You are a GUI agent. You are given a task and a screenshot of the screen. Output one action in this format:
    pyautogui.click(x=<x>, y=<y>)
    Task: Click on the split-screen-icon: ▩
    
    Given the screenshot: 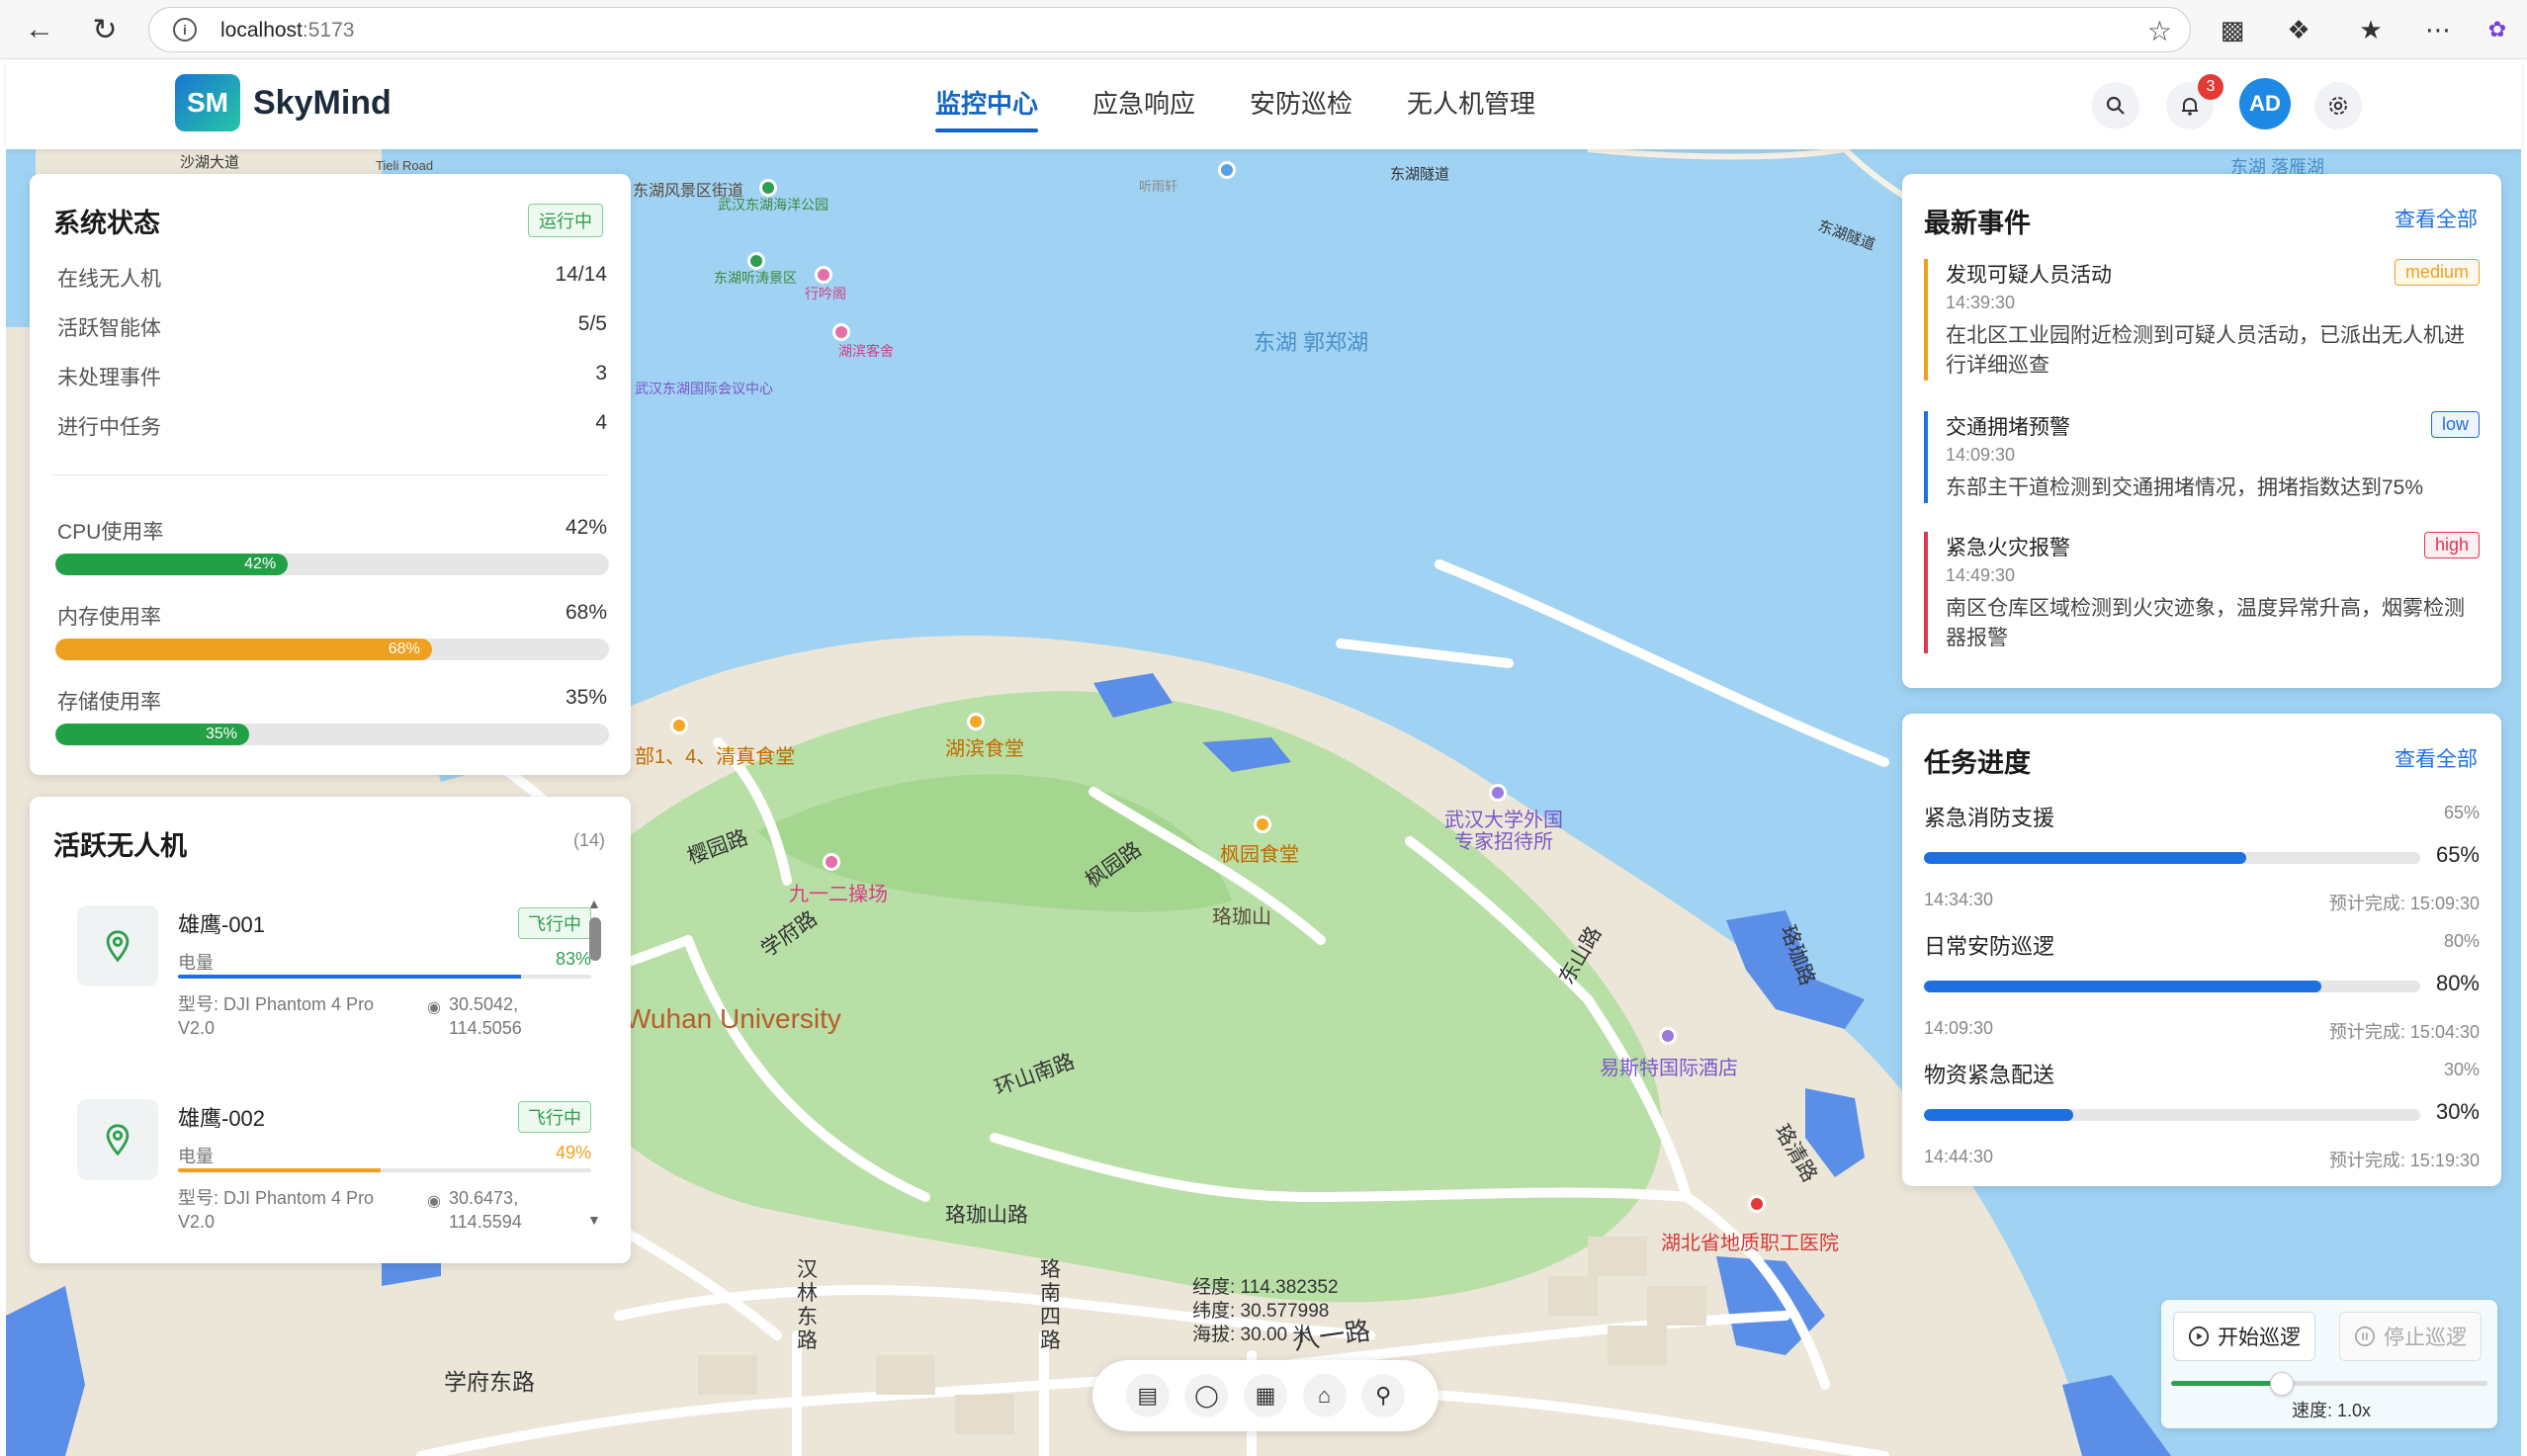 What is the action you would take?
    pyautogui.click(x=2232, y=29)
    